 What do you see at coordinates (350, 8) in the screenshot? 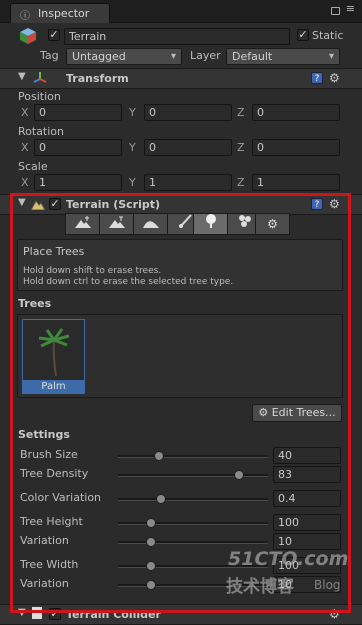
I see `tab-menu-icon: ≡` at bounding box center [350, 8].